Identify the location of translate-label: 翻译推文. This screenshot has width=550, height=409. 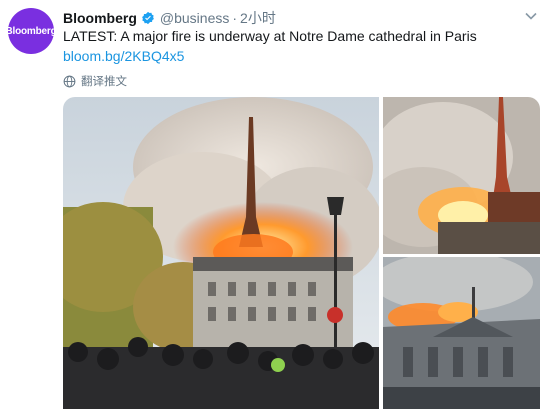
(104, 82).